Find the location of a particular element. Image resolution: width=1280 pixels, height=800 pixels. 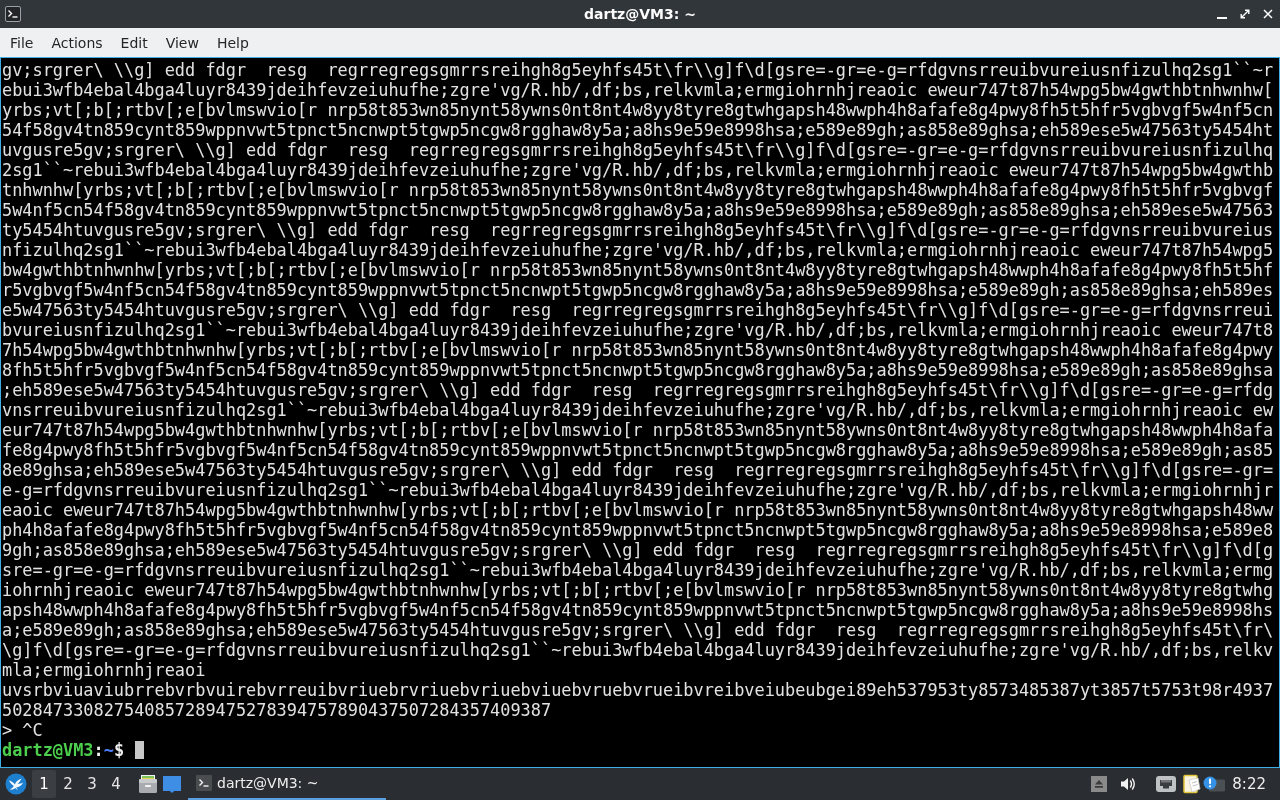

terminal-line: fe8g4pwy8fh5t5hfr5vgbvgf5w4nf5cn54f58gv4tn859cynt859wppnvwt5tpnct5ncnwpt5tgwp5ncgw8rgghaw8y5a;a8hs9e59e8998hsa;e589e89gh;as85 is located at coordinates (638, 450).